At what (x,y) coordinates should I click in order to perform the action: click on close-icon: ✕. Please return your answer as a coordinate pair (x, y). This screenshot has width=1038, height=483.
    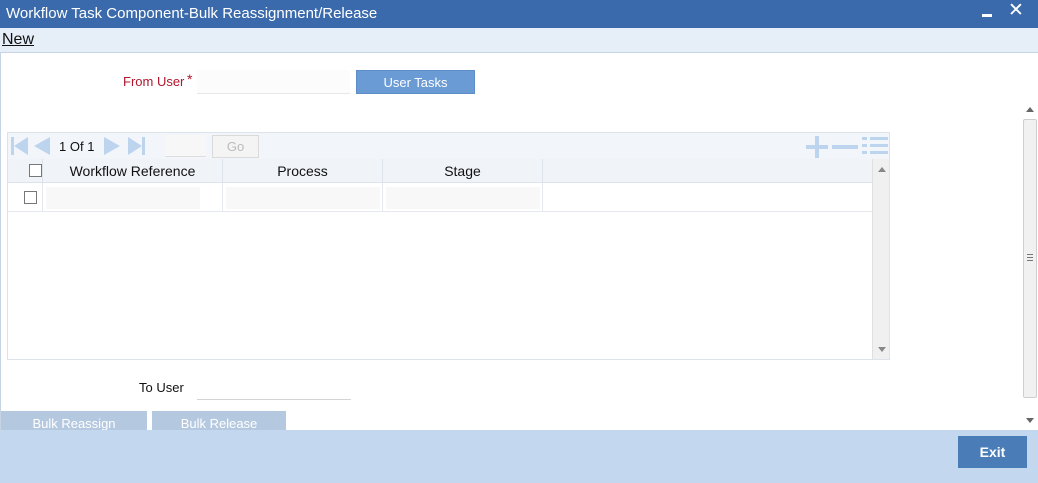
    Looking at the image, I should click on (1016, 11).